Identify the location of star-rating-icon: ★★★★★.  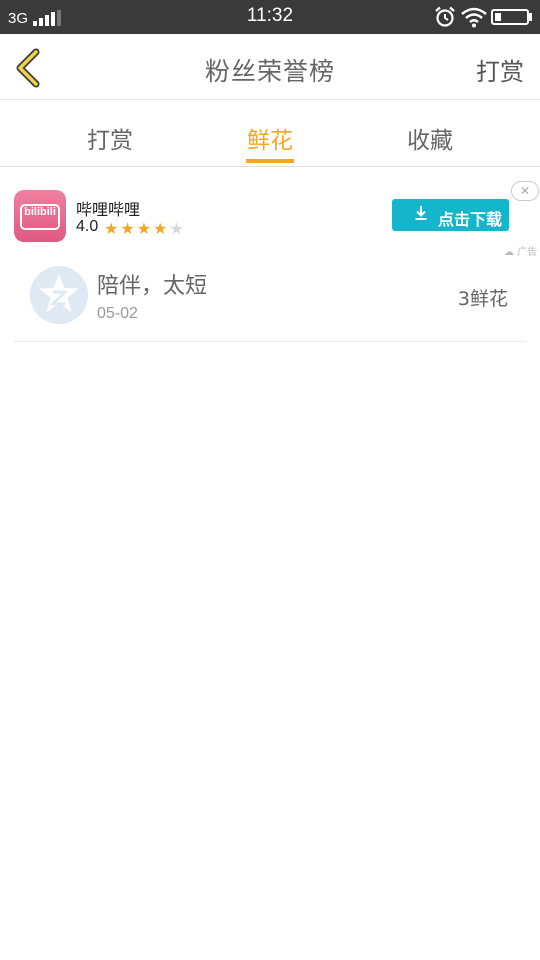
(145, 228).